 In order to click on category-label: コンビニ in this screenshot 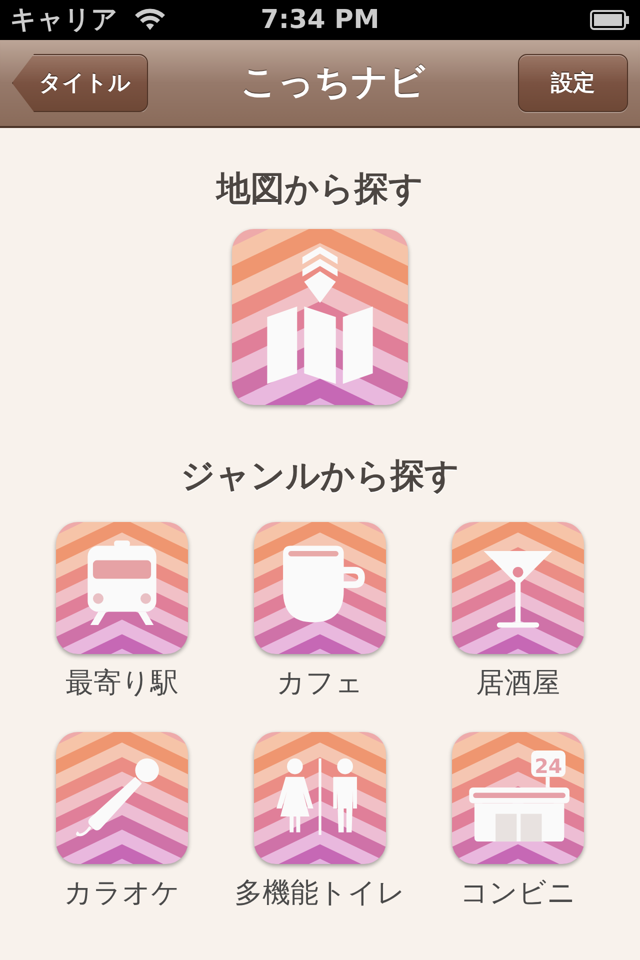, I will do `click(518, 893)`.